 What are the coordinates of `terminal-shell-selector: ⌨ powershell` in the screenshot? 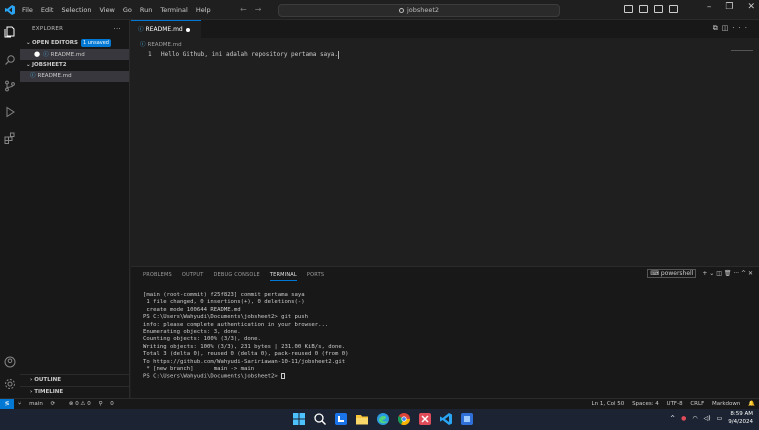 It's located at (672, 273).